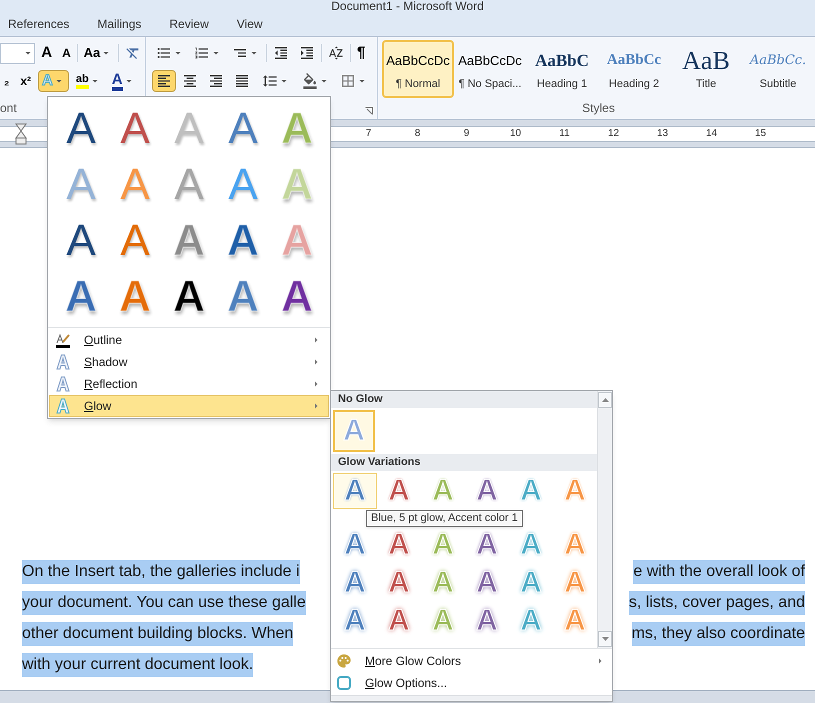 This screenshot has width=815, height=703. I want to click on glow-effect-icon, so click(63, 406).